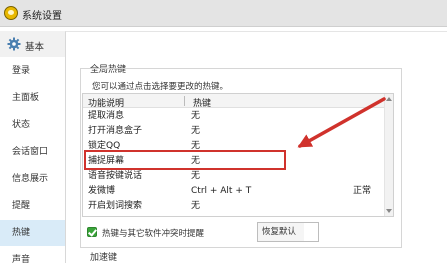  What do you see at coordinates (92, 232) in the screenshot?
I see `conflict-reminder-checkbox` at bounding box center [92, 232].